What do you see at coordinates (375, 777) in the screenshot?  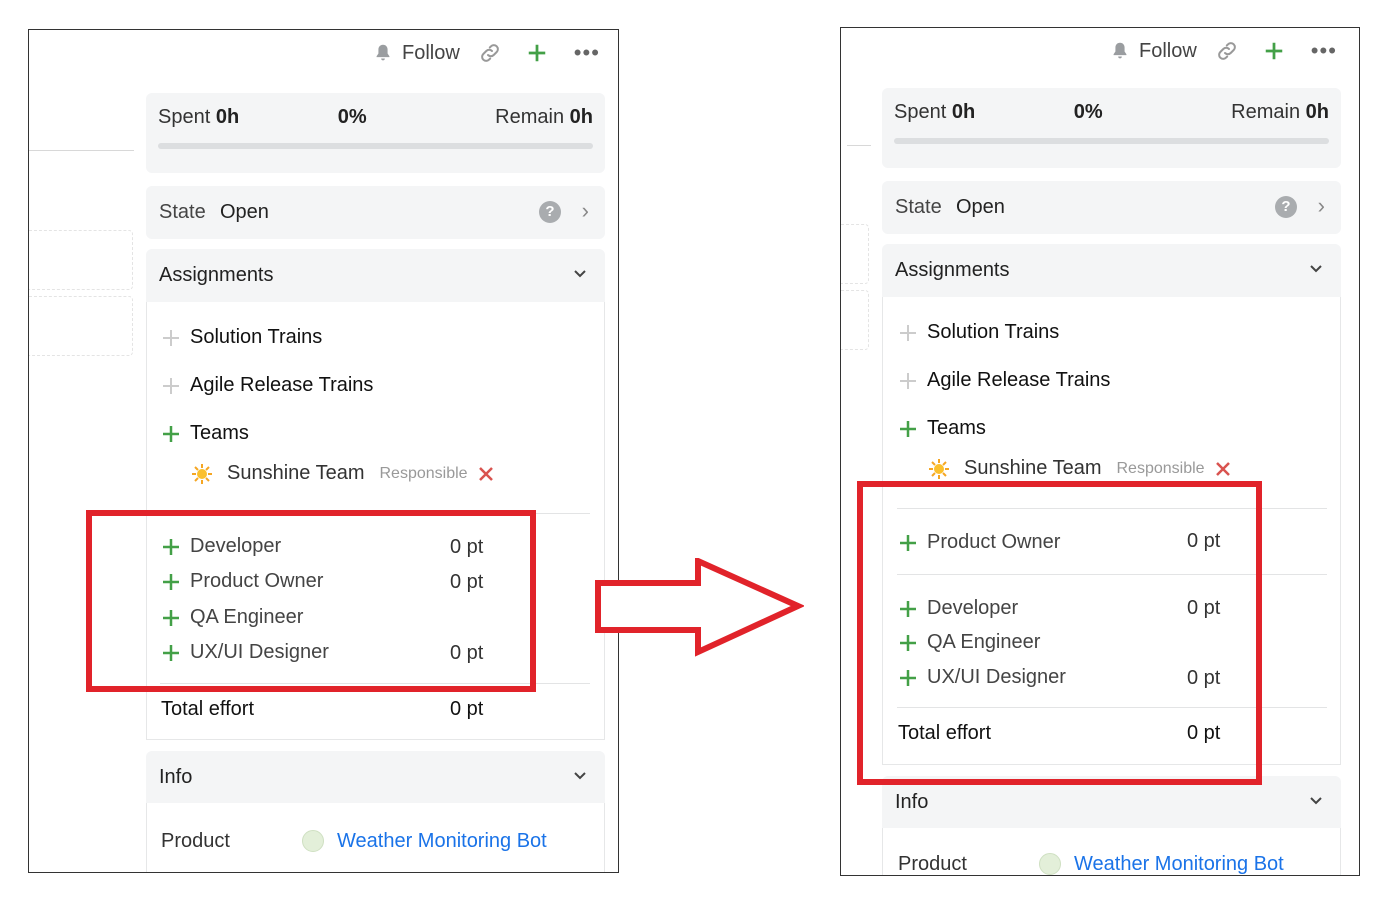 I see `info-header: Info` at bounding box center [375, 777].